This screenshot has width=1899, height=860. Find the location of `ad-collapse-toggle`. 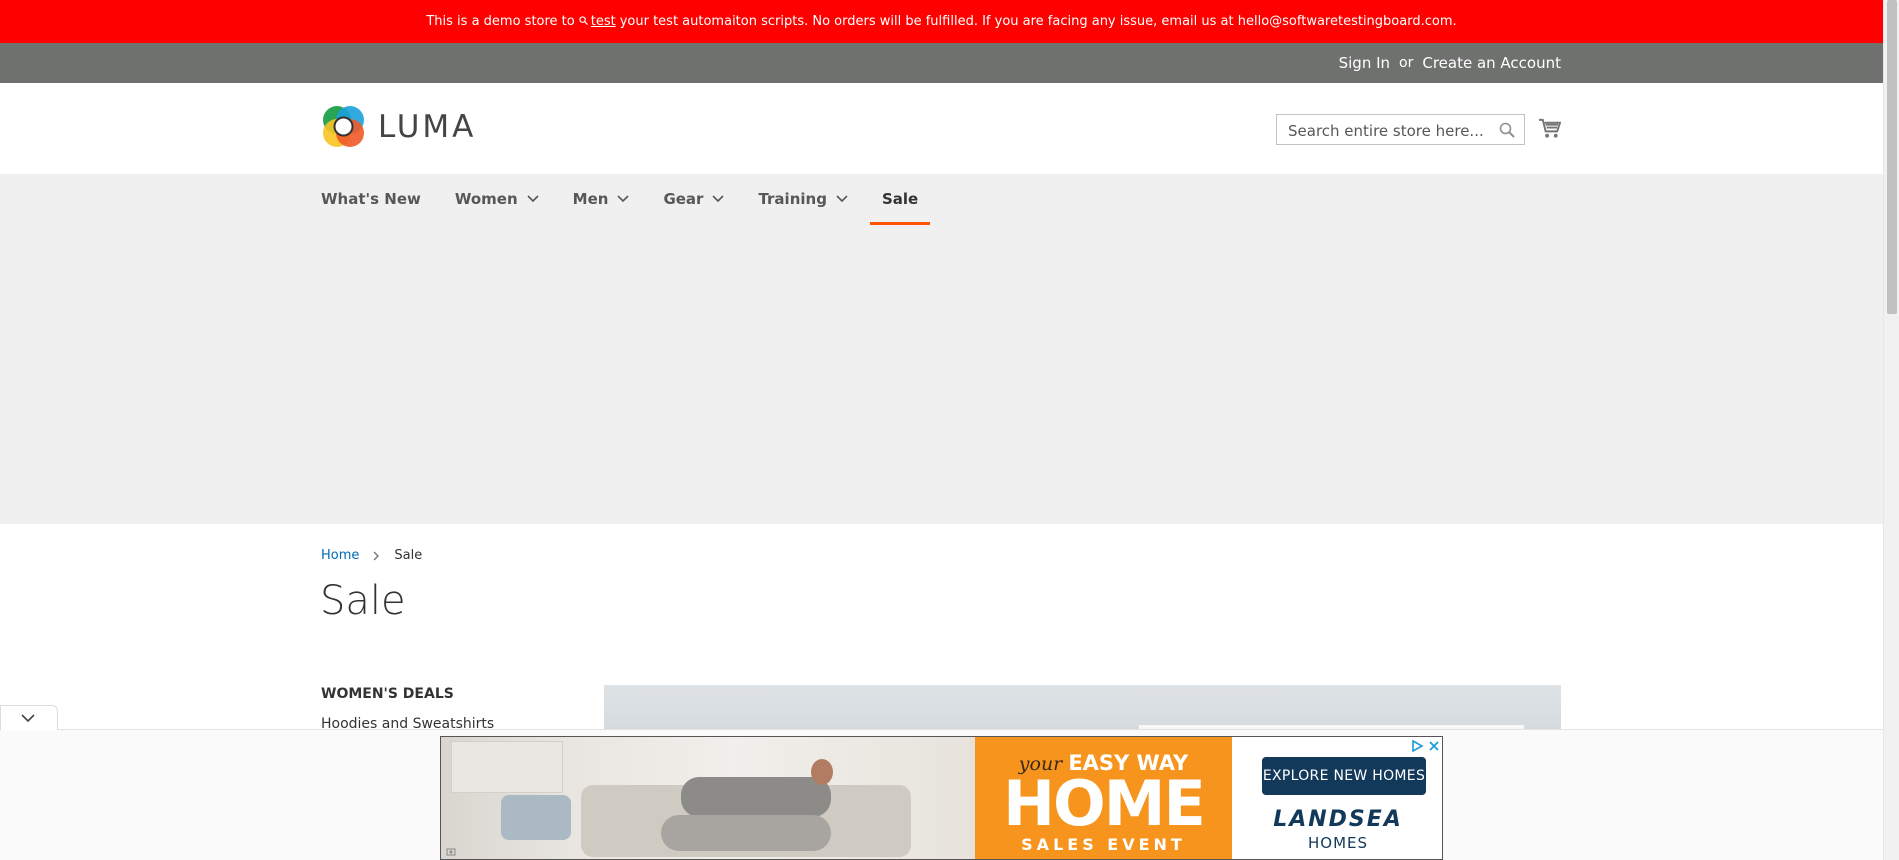

ad-collapse-toggle is located at coordinates (29, 717).